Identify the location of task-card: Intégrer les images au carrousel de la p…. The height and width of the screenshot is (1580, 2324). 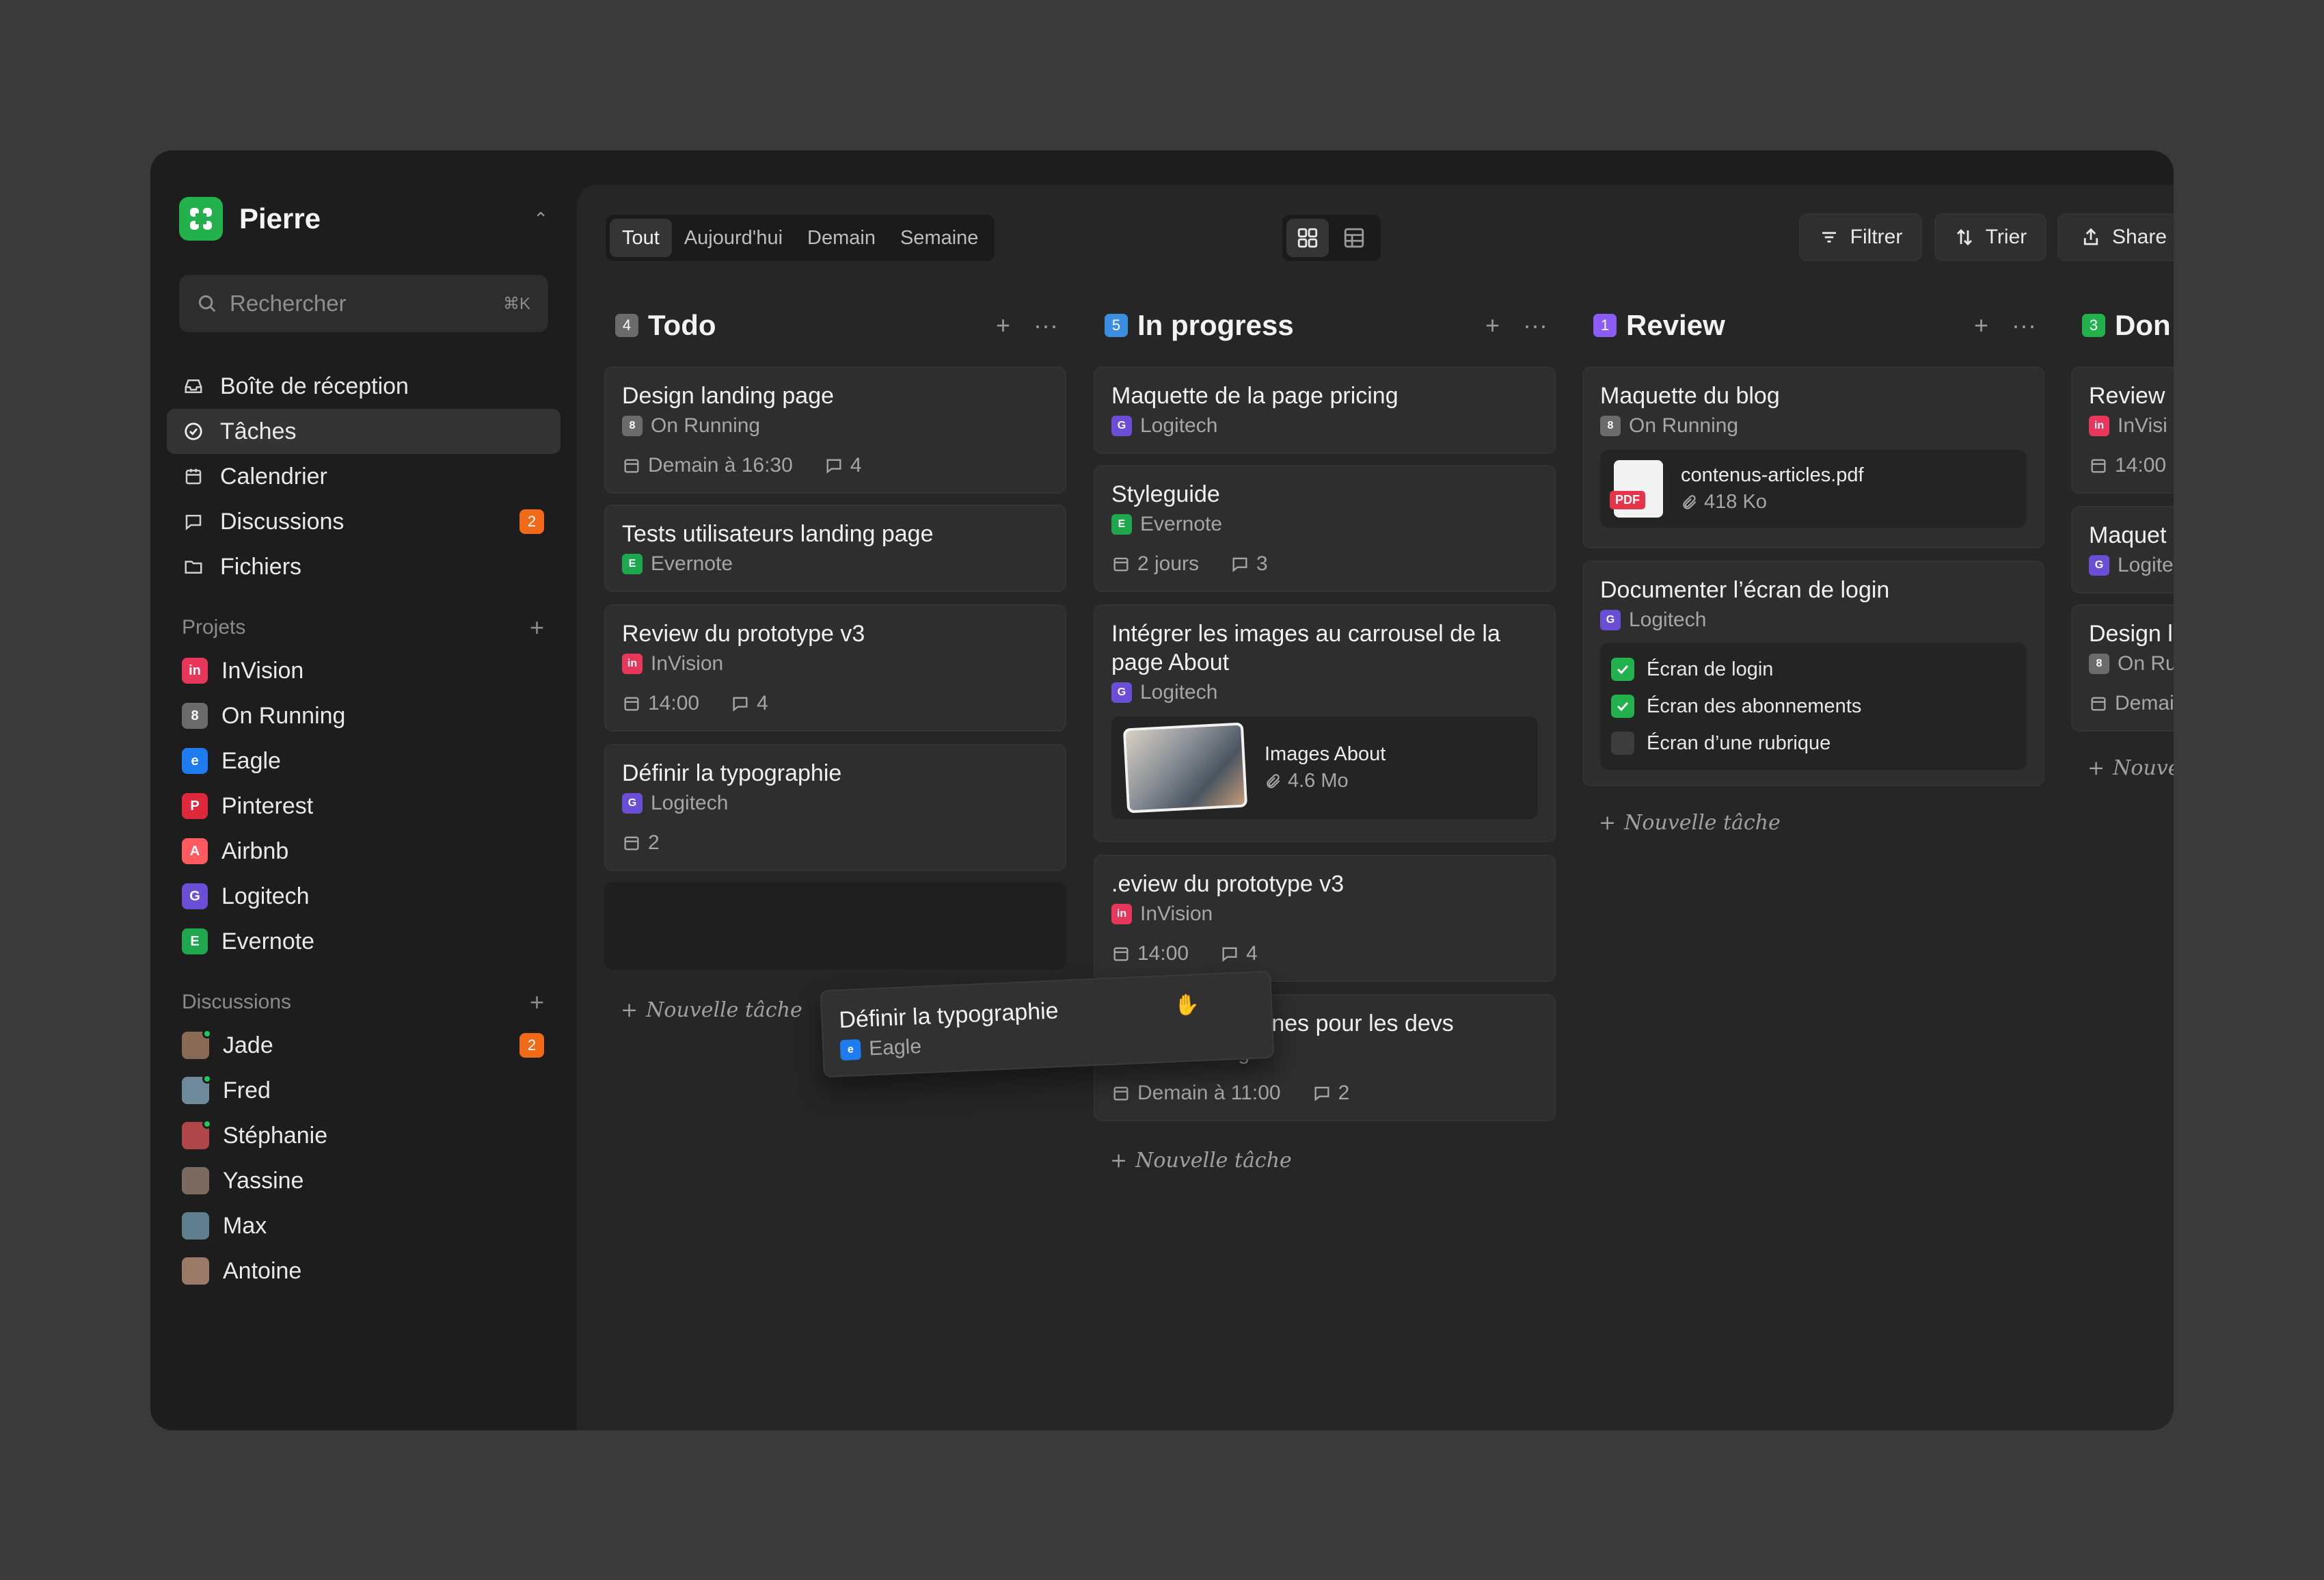
(1325, 723).